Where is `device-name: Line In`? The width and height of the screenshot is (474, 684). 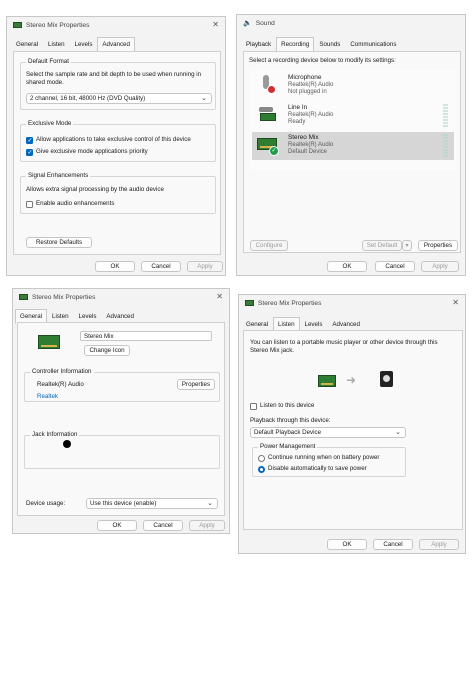 device-name: Line In is located at coordinates (298, 107).